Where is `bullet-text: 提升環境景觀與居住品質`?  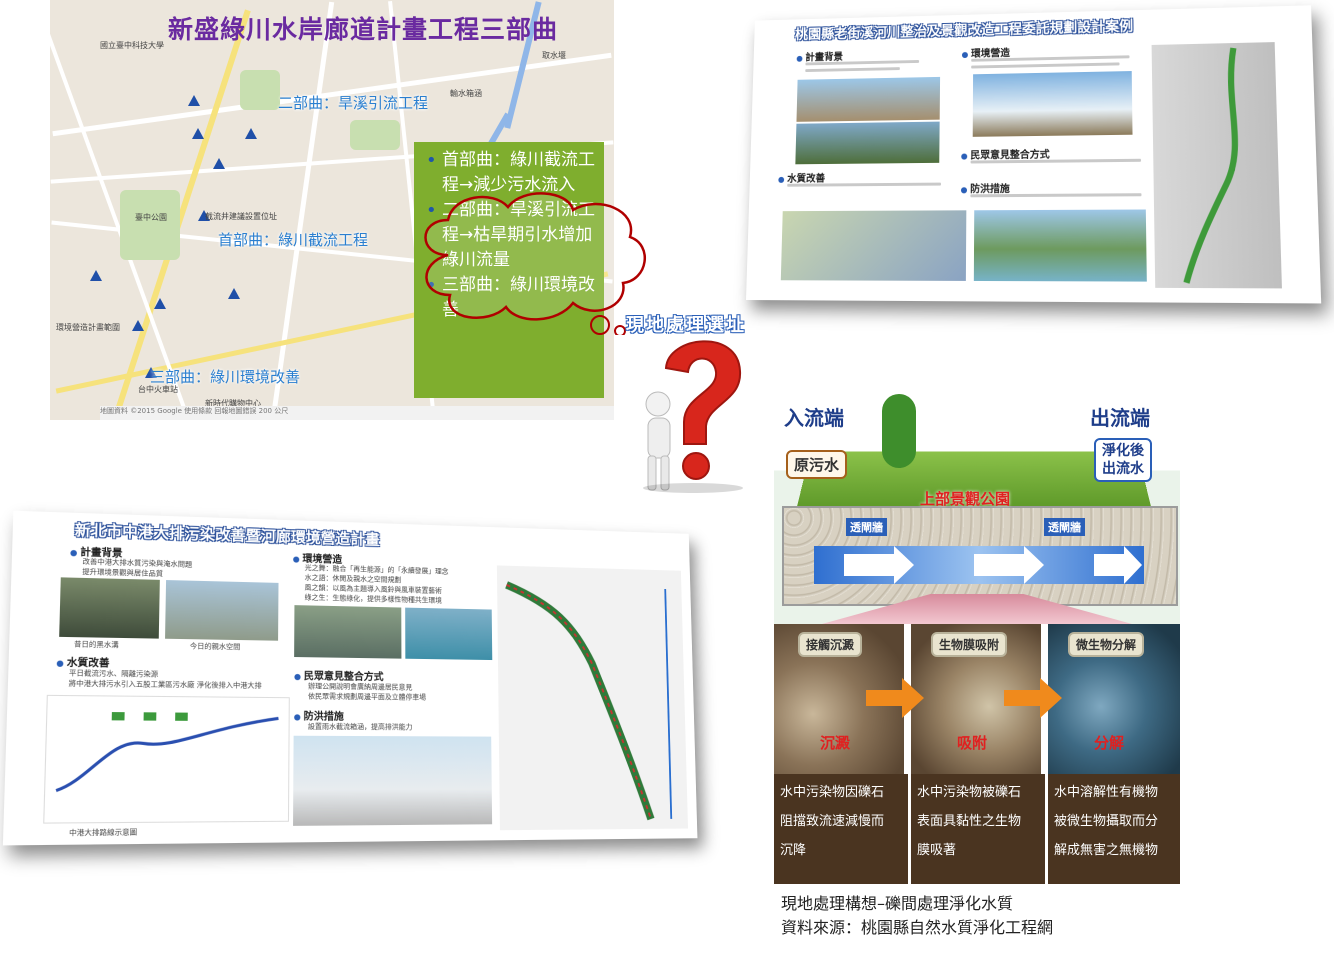 bullet-text: 提升環境景觀與居住品質 is located at coordinates (123, 572).